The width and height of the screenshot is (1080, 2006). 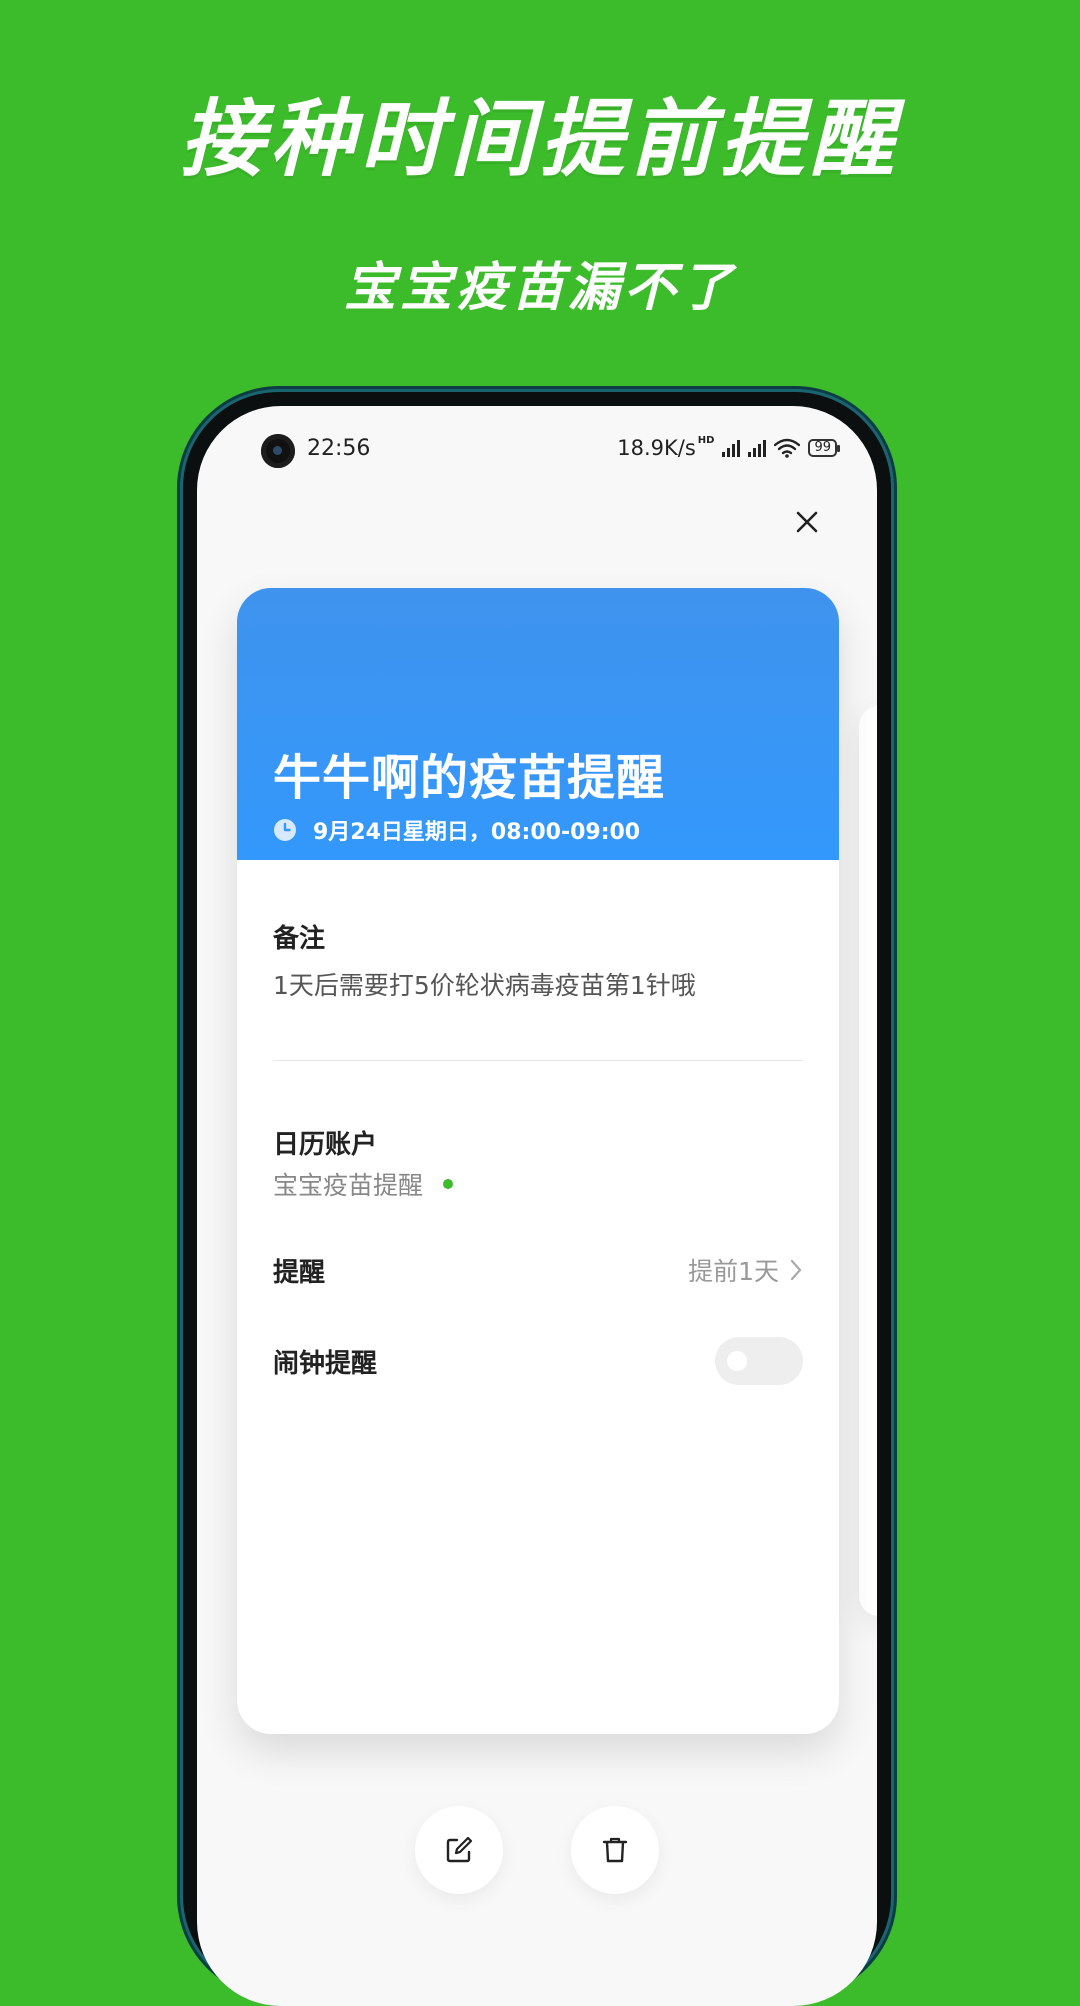 I want to click on reminder-label: 提醒, so click(x=299, y=1272).